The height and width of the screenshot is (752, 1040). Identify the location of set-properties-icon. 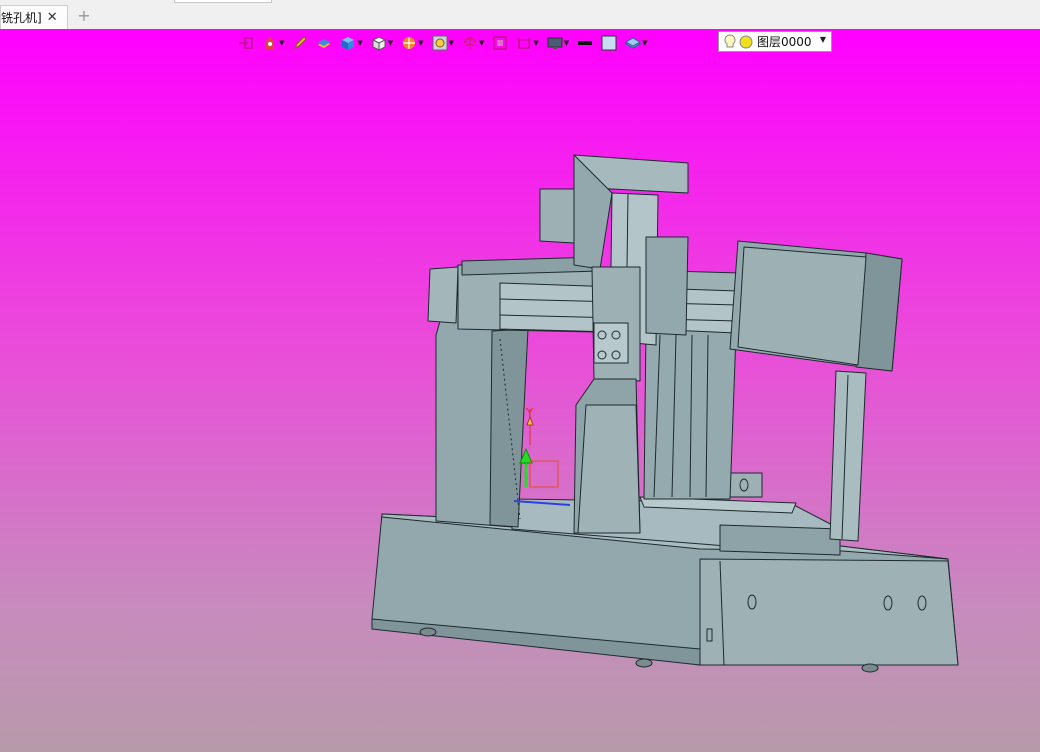
(270, 43).